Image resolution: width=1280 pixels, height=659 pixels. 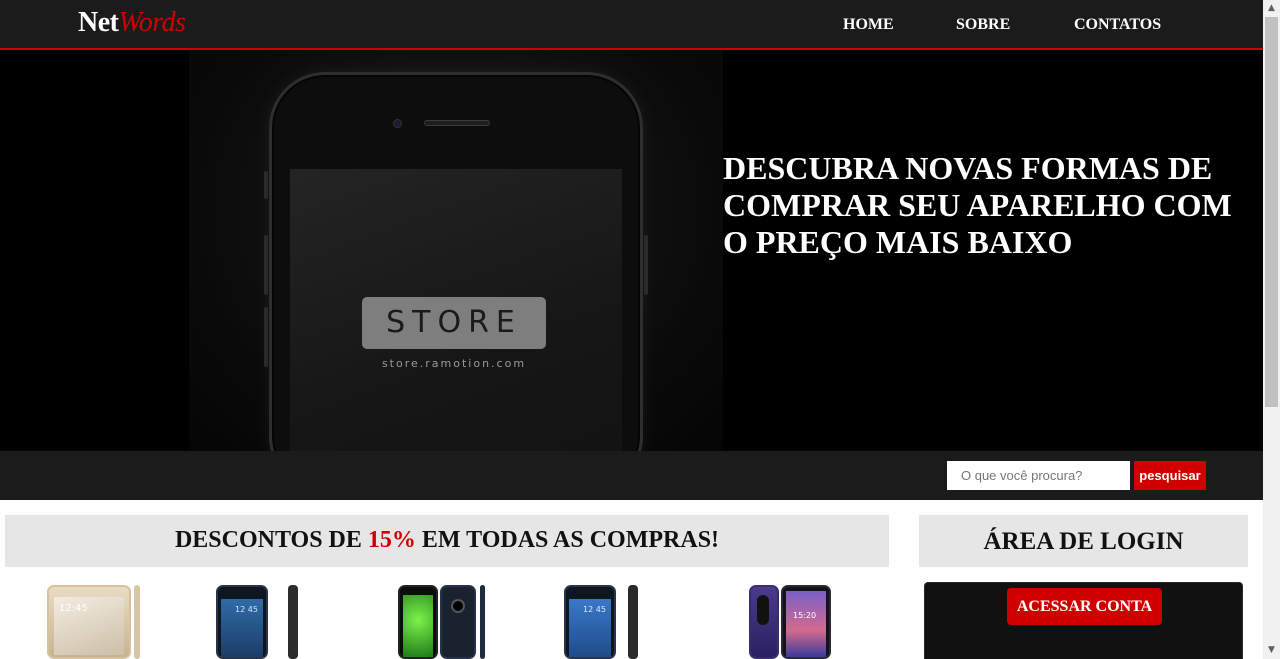 I want to click on phone-gold-icon: 12:45, so click(x=89, y=622).